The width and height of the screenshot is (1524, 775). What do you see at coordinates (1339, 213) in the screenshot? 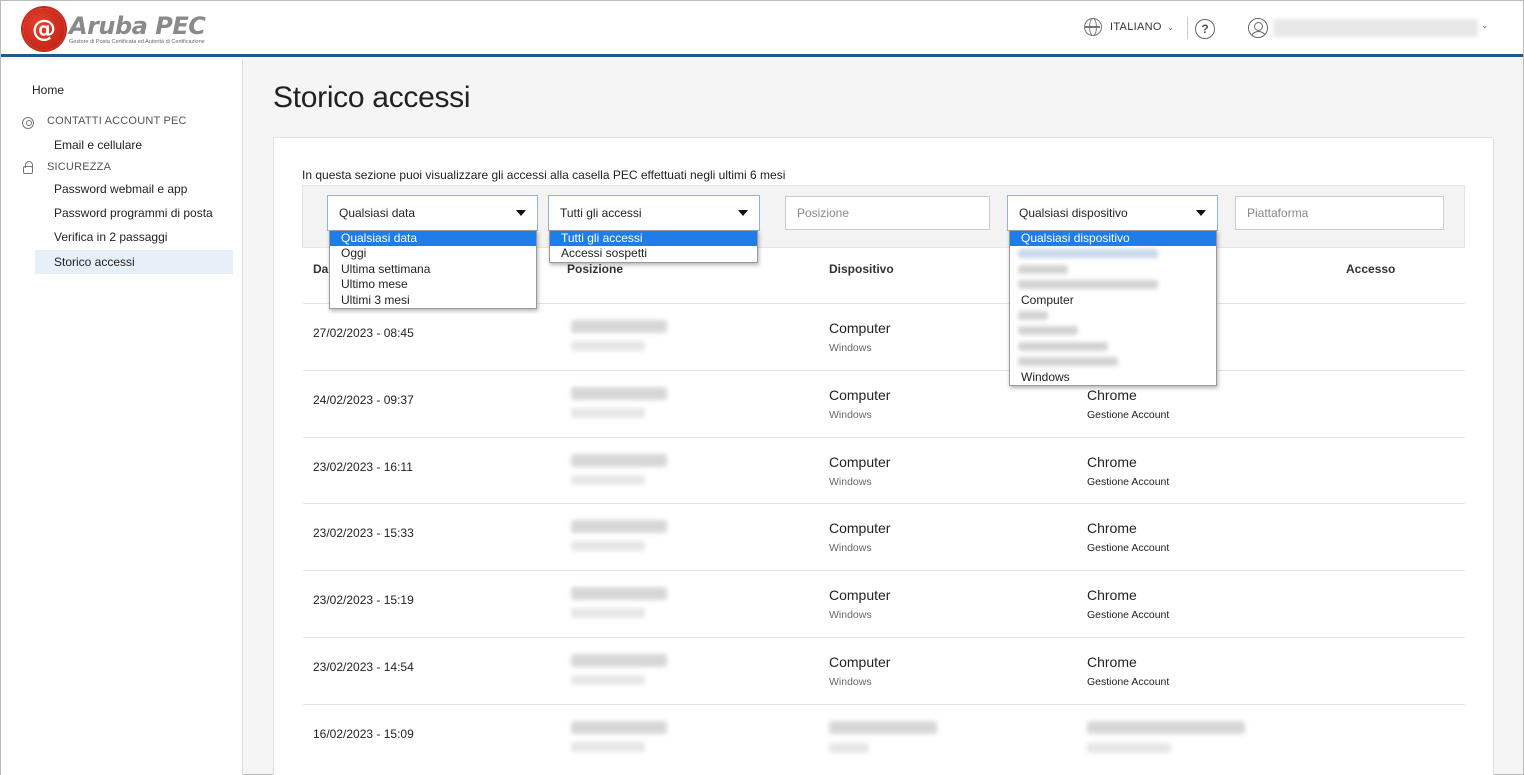
I see `platform-input` at bounding box center [1339, 213].